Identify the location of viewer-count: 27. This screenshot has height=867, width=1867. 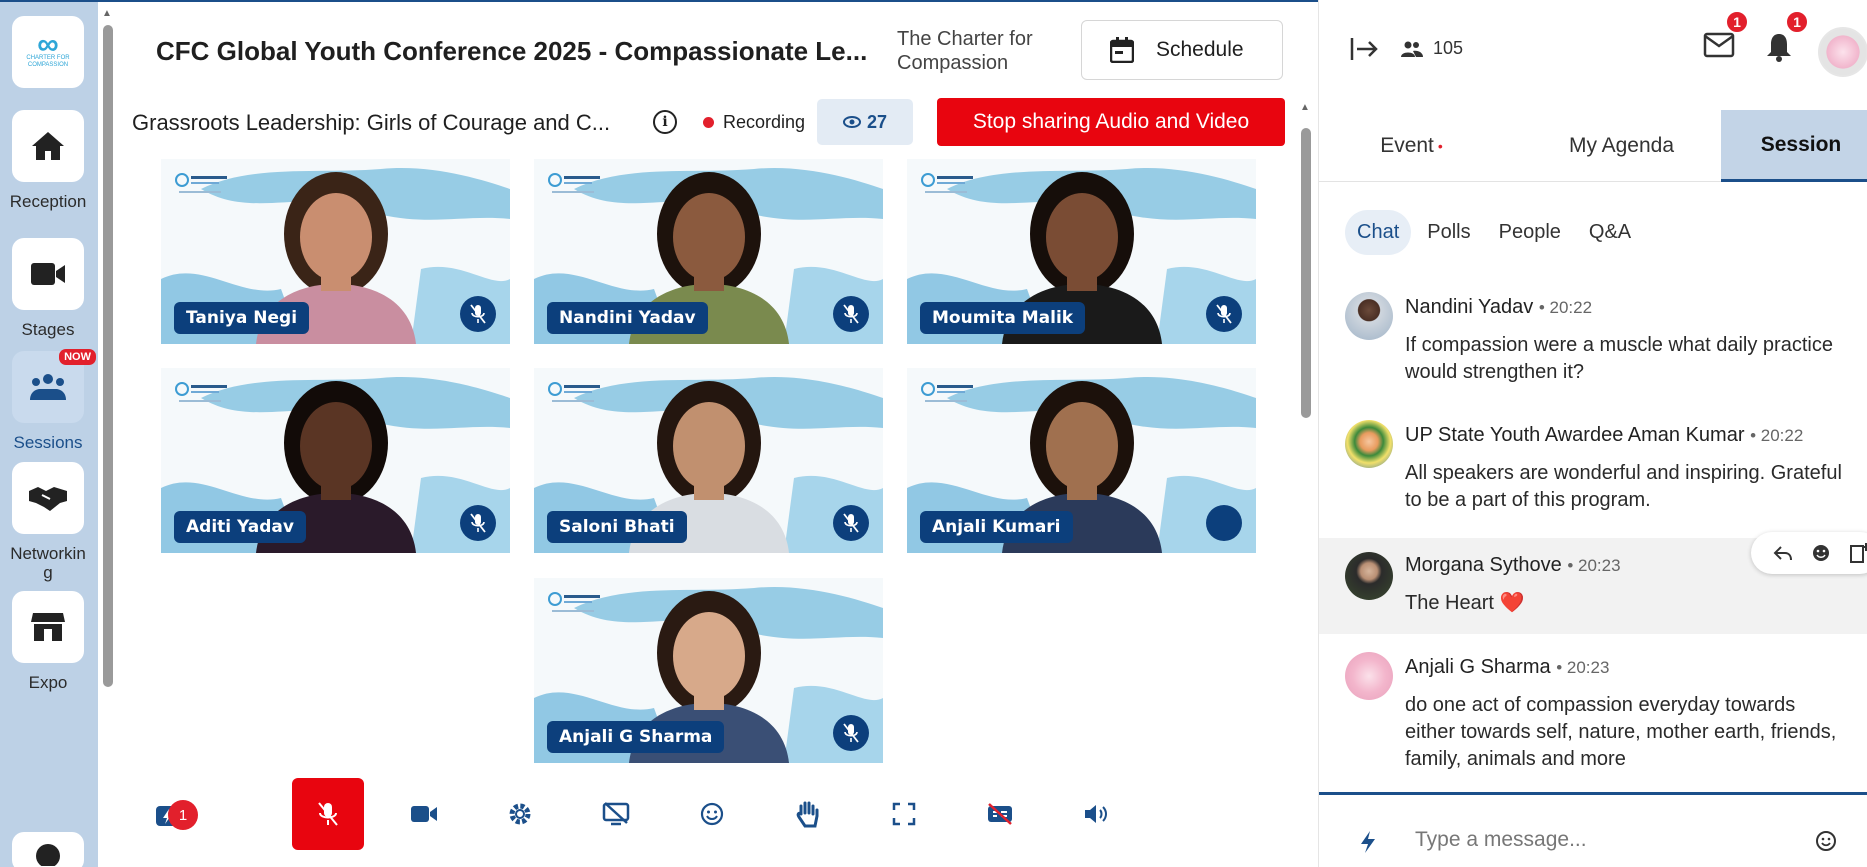
(865, 122).